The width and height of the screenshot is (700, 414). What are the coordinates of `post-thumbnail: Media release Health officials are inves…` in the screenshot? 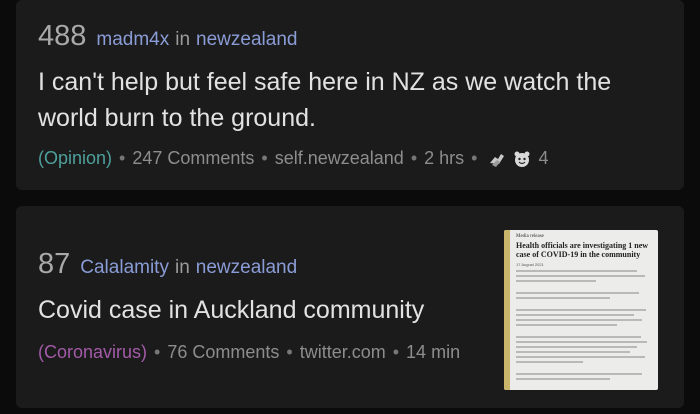 It's located at (581, 310).